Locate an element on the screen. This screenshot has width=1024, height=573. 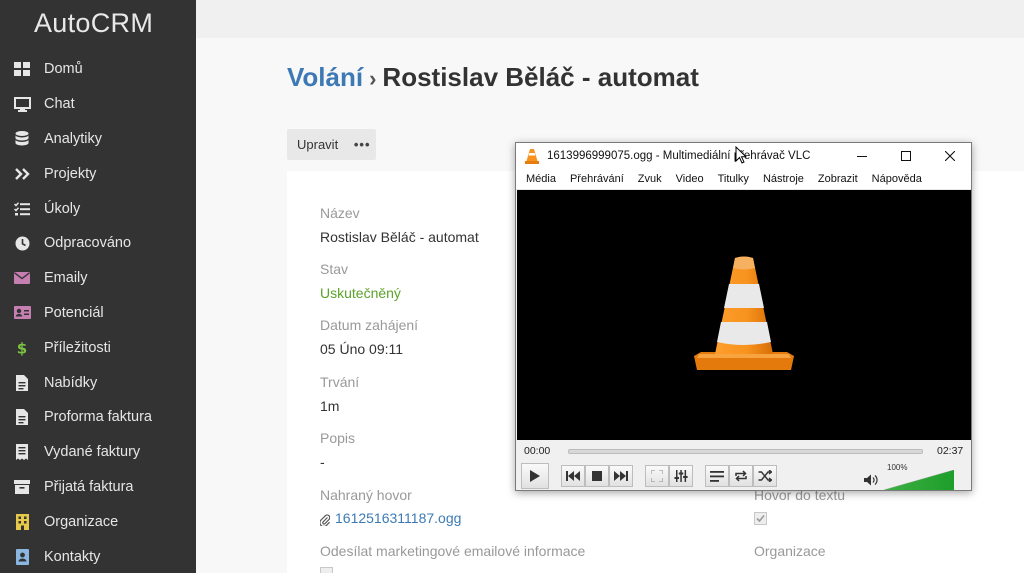
more-actions-button: ••• is located at coordinates (362, 144).